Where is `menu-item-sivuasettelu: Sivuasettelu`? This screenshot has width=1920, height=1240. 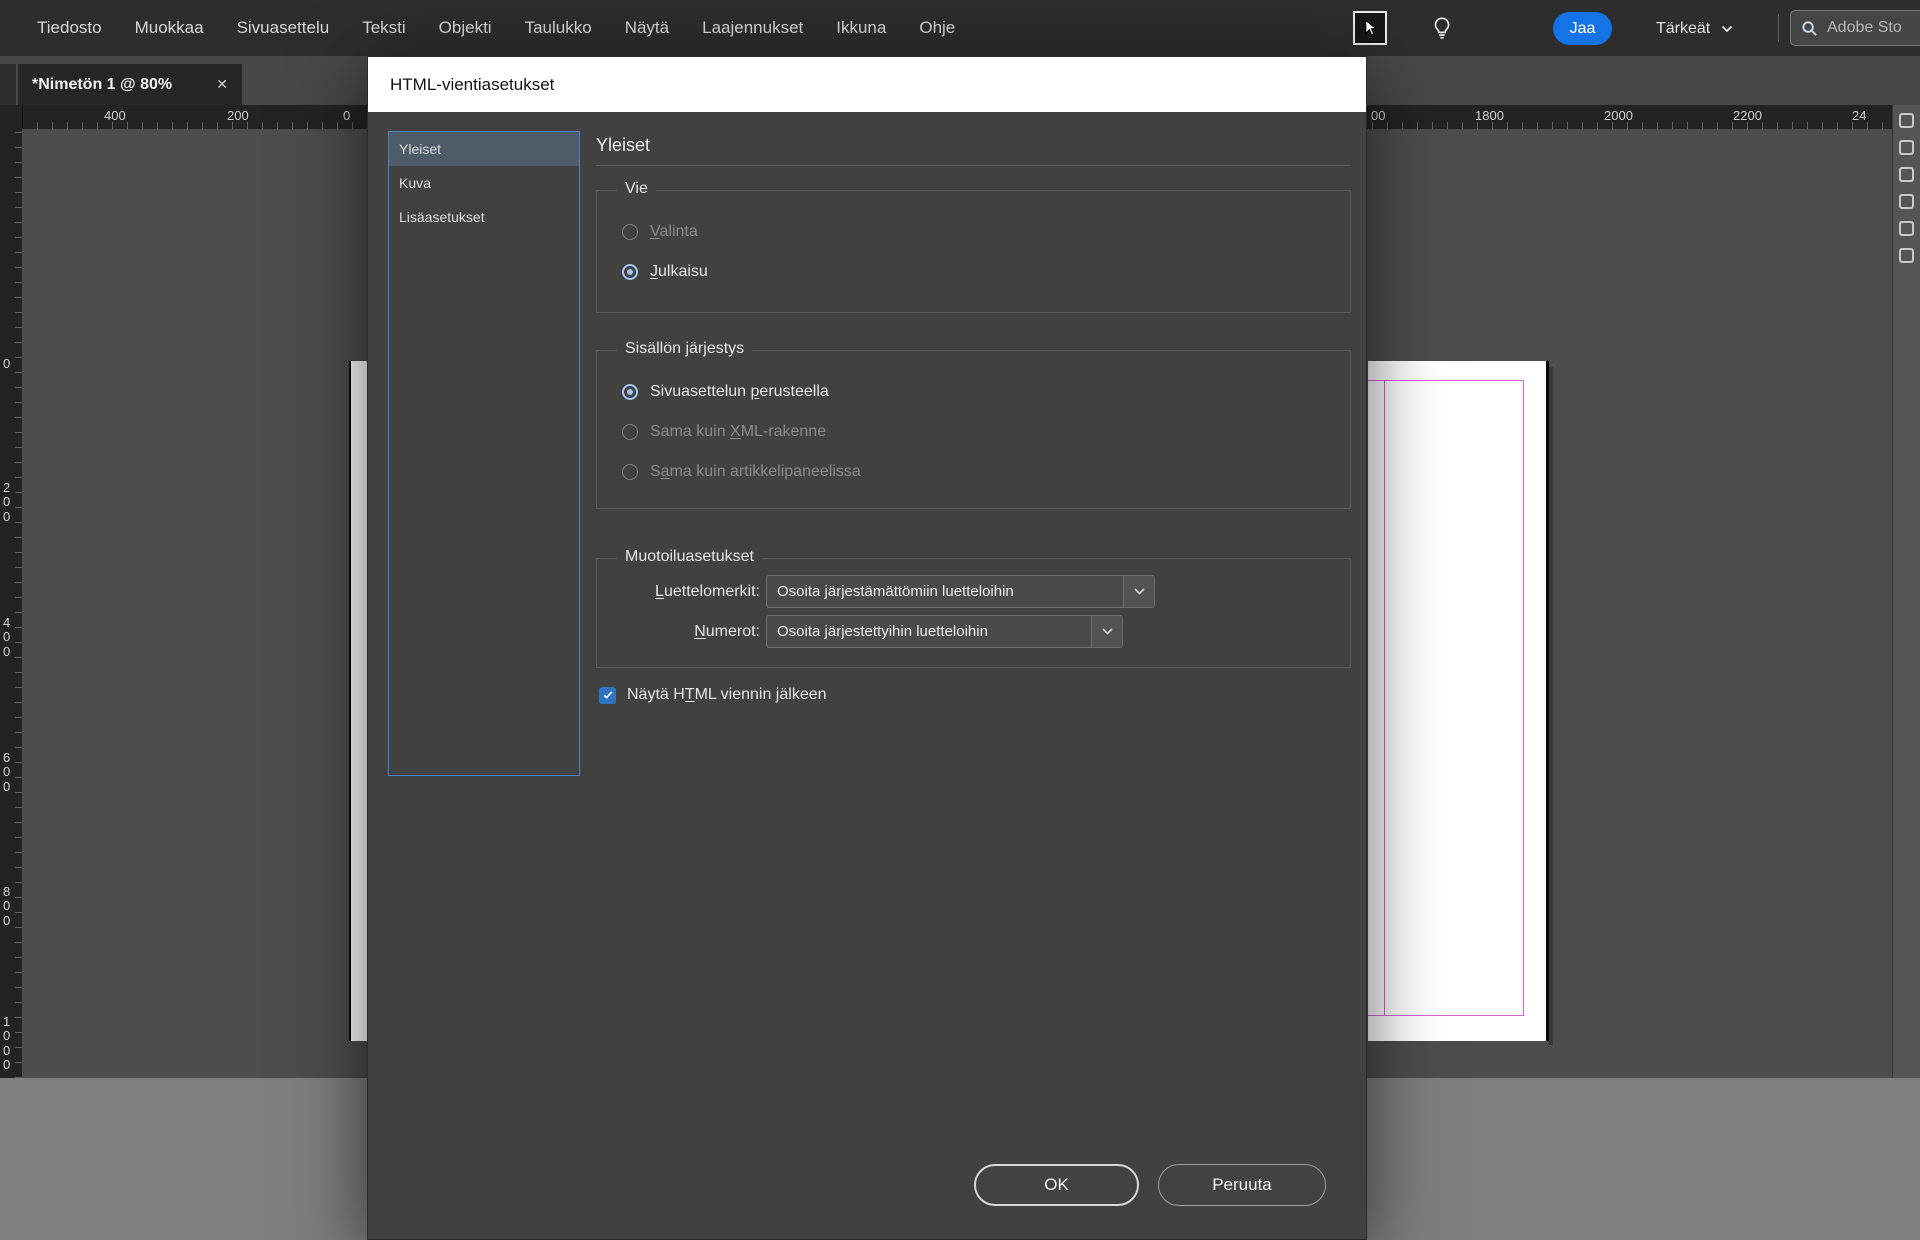
menu-item-sivuasettelu: Sivuasettelu is located at coordinates (283, 28).